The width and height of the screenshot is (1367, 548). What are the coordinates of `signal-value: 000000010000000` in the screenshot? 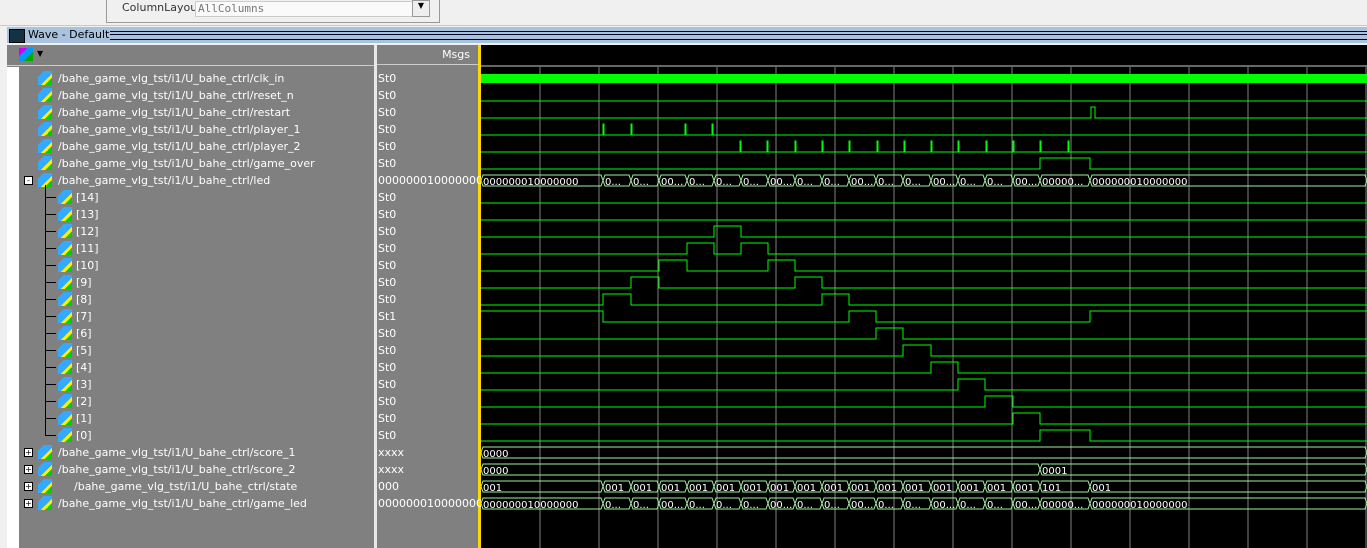 It's located at (430, 503).